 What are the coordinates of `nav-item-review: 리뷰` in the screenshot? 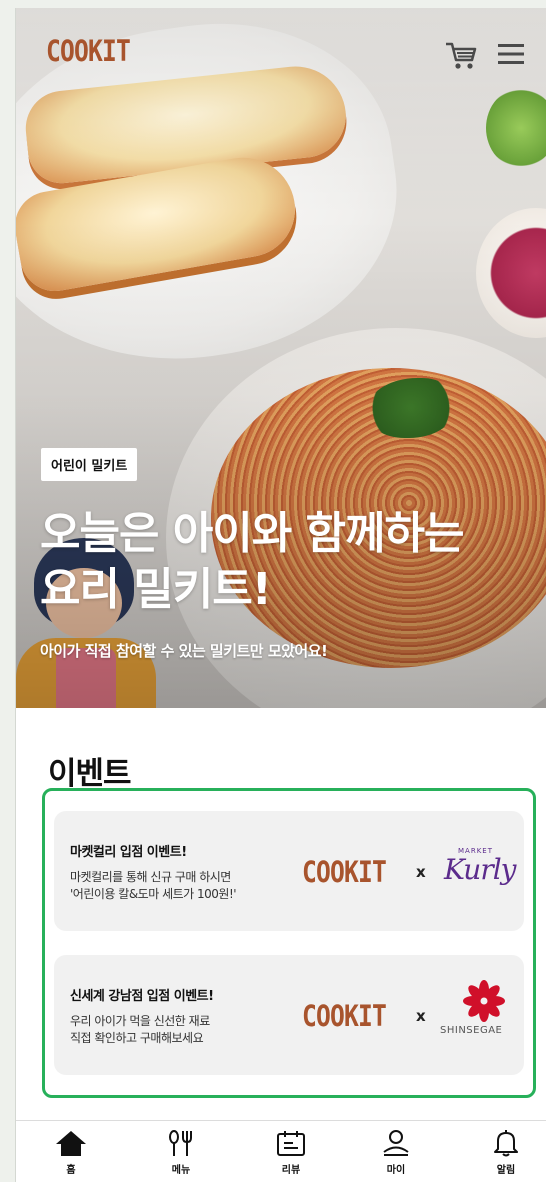 It's located at (291, 1155).